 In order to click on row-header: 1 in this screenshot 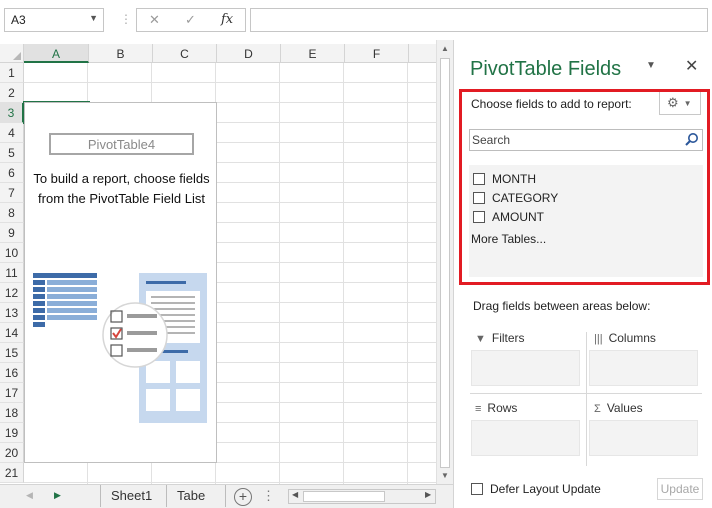, I will do `click(12, 73)`.